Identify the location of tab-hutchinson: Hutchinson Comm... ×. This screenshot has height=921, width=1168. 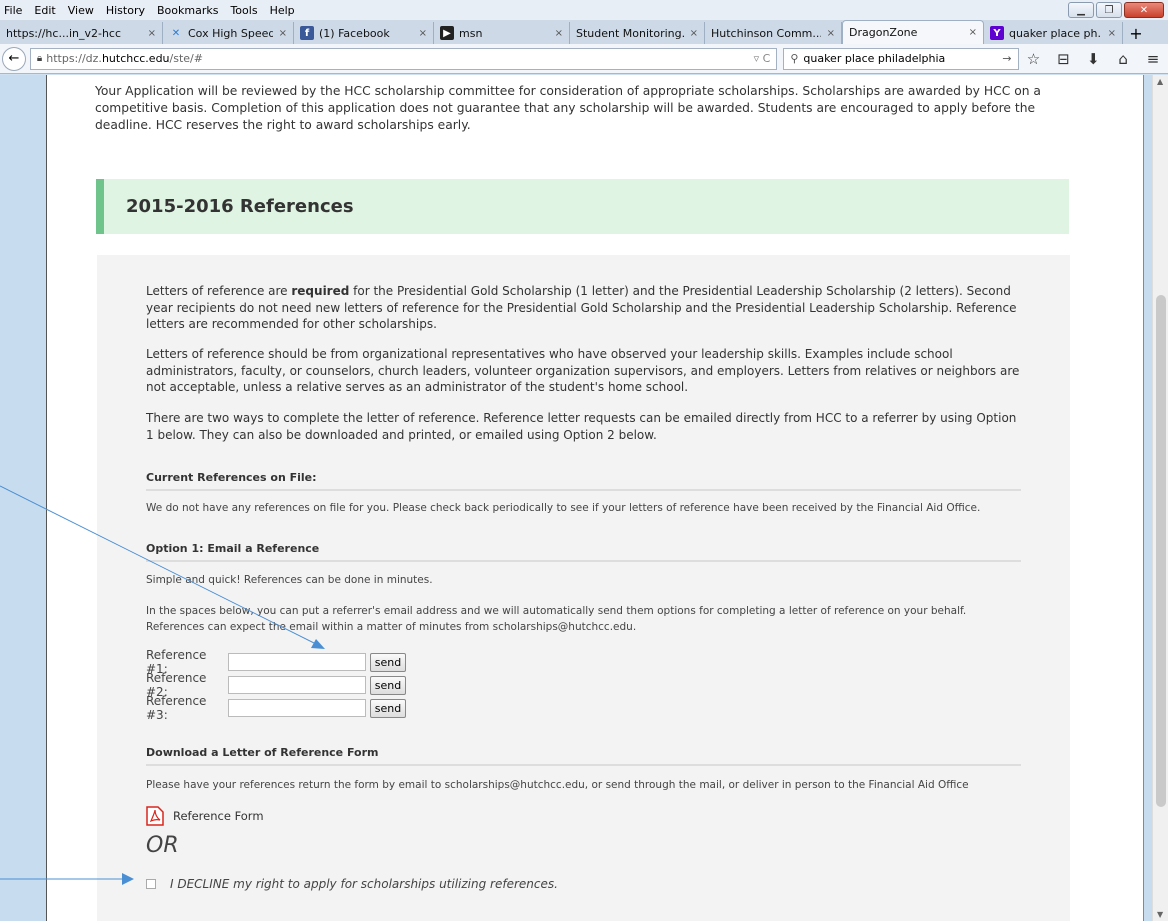
(773, 33).